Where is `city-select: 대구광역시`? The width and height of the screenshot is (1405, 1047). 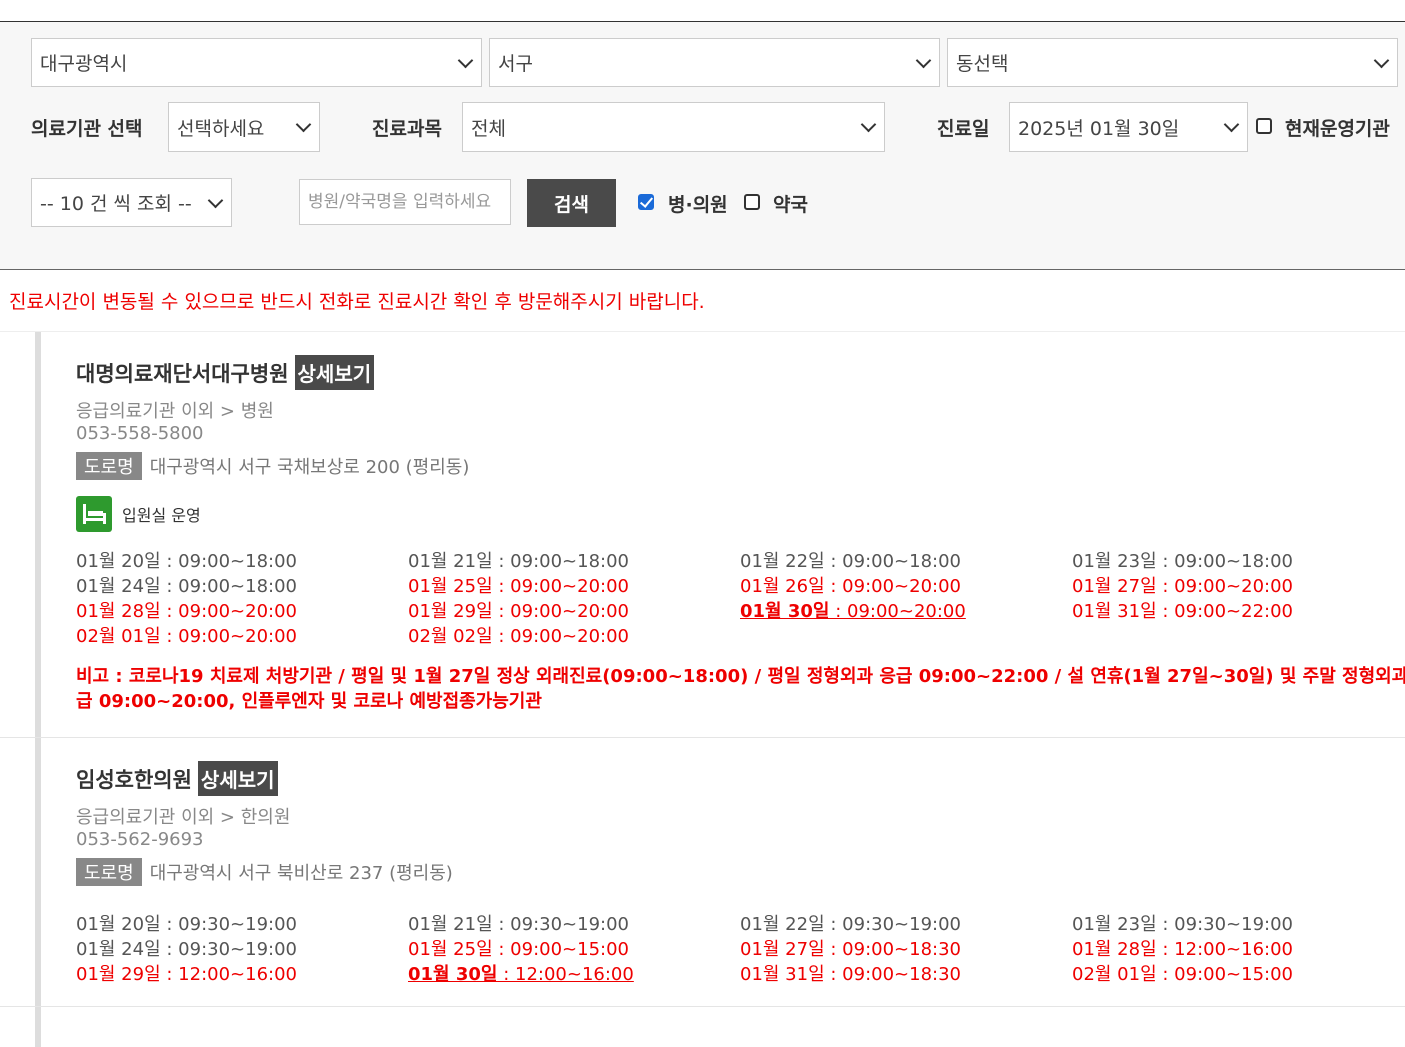 city-select: 대구광역시 is located at coordinates (256, 62).